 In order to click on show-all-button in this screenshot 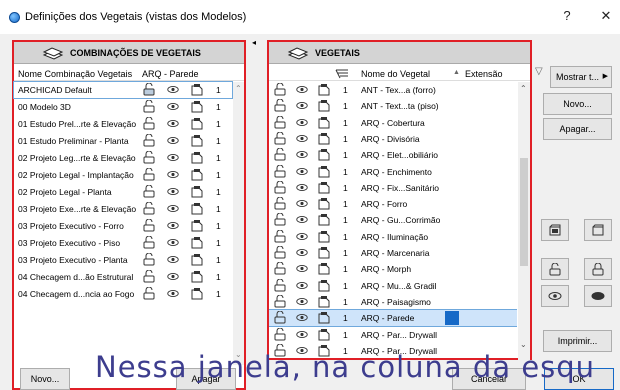, I will do `click(555, 296)`.